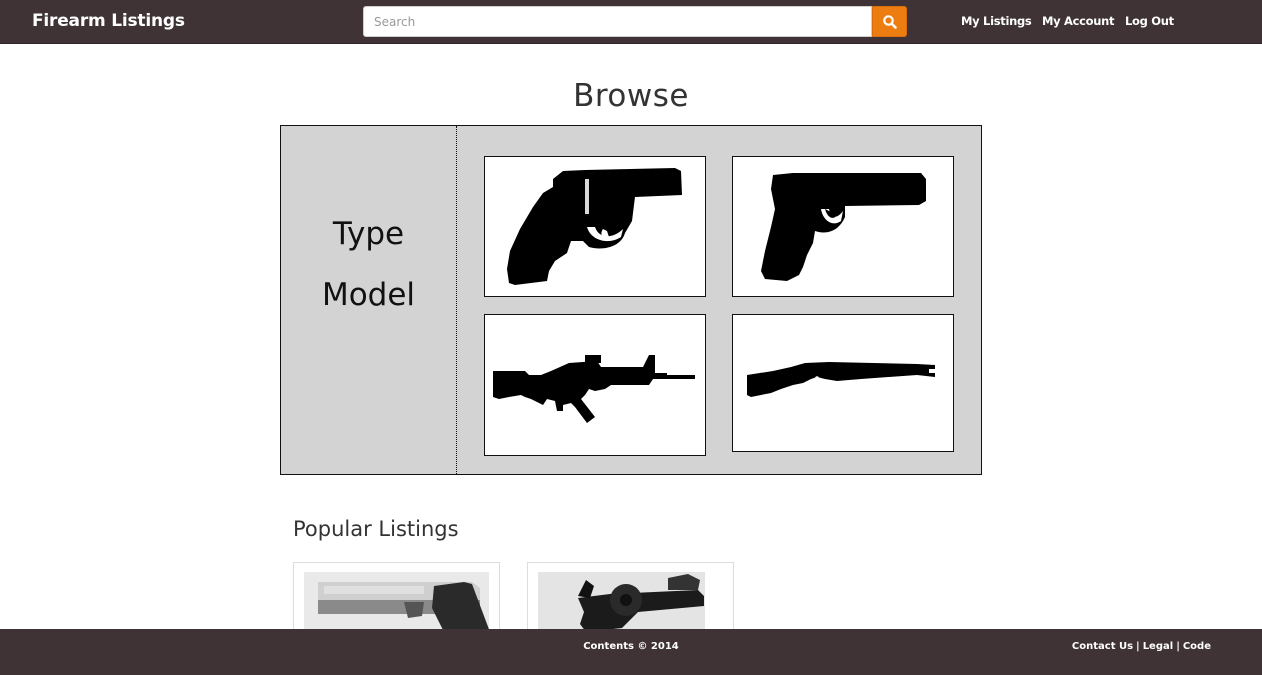 The width and height of the screenshot is (1262, 675). What do you see at coordinates (1141, 646) in the screenshot?
I see `footer-links: Contact Us | Legal | Code` at bounding box center [1141, 646].